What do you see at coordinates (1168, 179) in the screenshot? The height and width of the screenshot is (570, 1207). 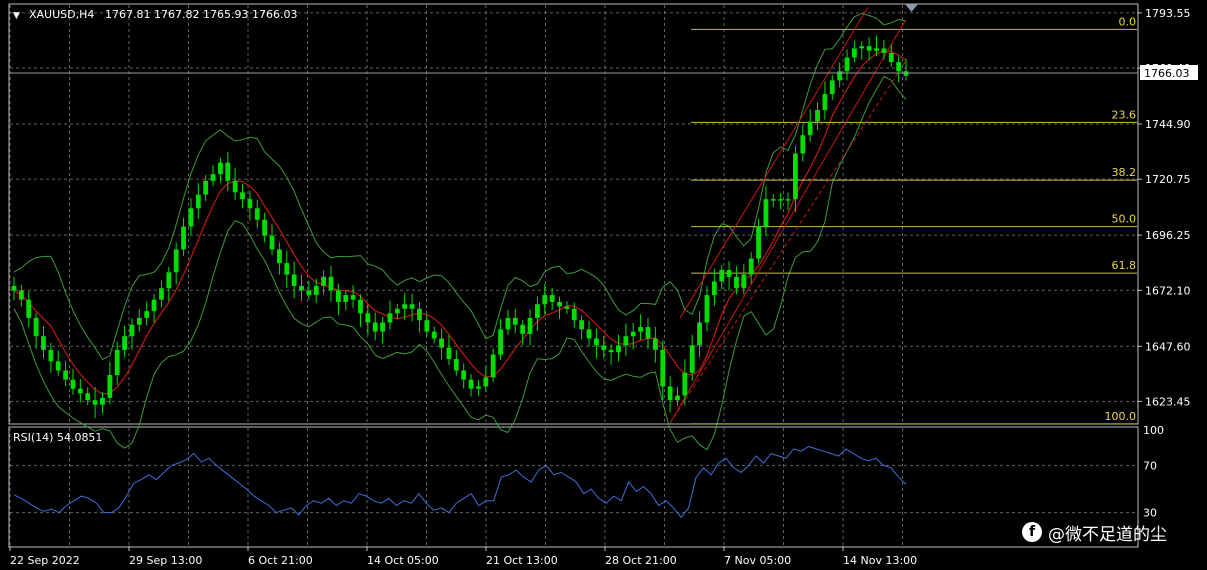 I see `price-tick-label: 1720.75` at bounding box center [1168, 179].